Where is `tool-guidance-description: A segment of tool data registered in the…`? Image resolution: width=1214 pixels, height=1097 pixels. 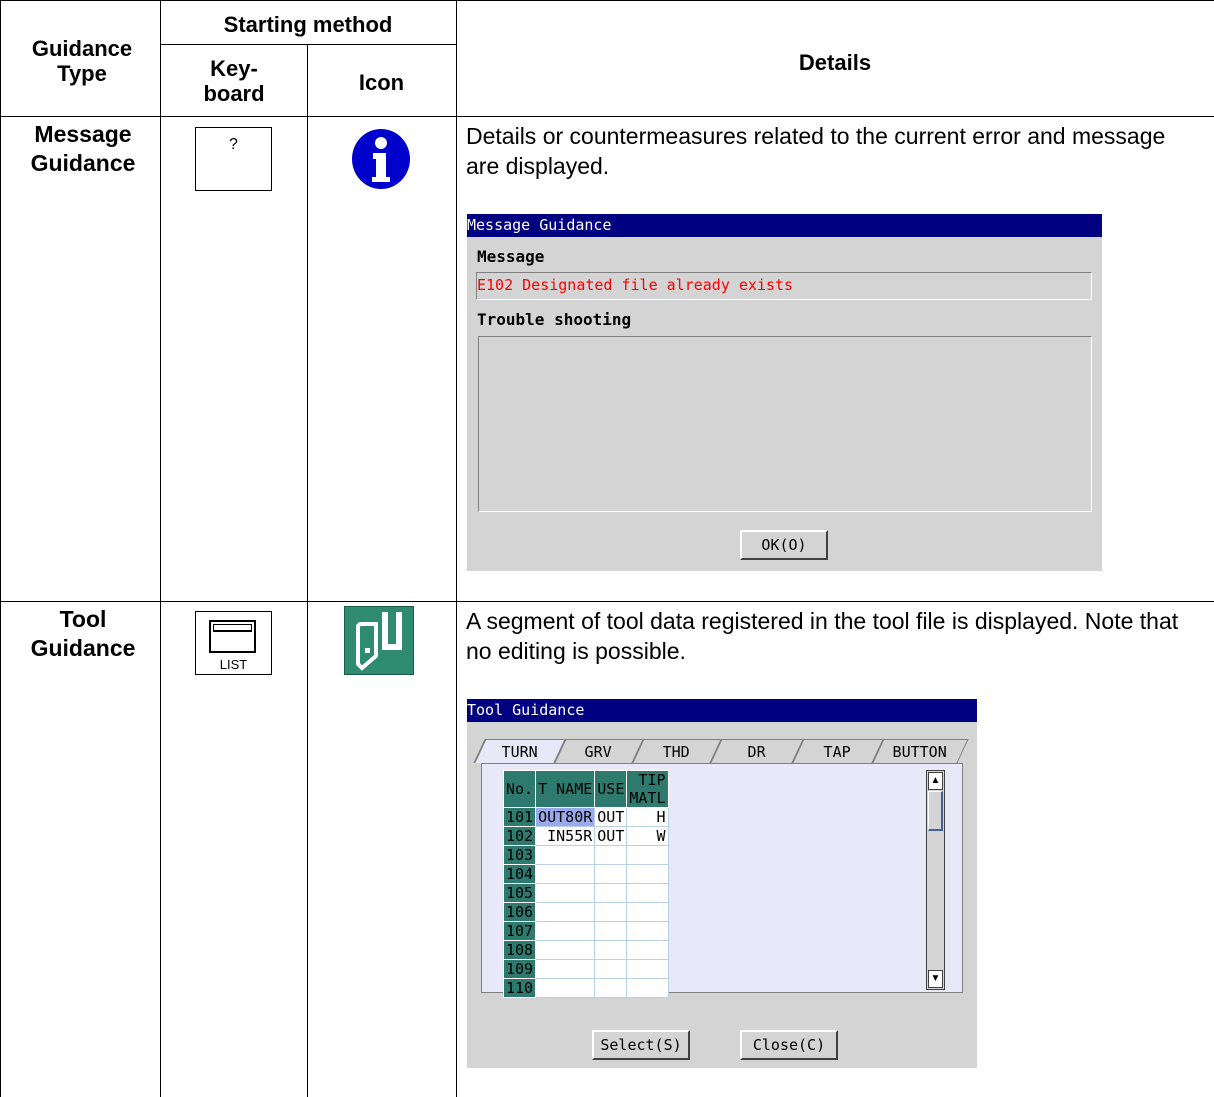
tool-guidance-description: A segment of tool data registered in the… is located at coordinates (822, 636).